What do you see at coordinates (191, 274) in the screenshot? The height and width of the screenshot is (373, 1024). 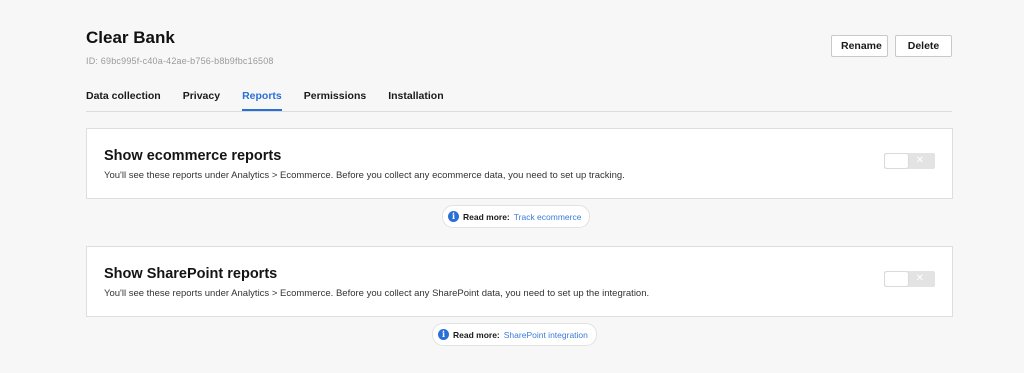 I see `sharepoint-reports-title: Show SharePoint reports` at bounding box center [191, 274].